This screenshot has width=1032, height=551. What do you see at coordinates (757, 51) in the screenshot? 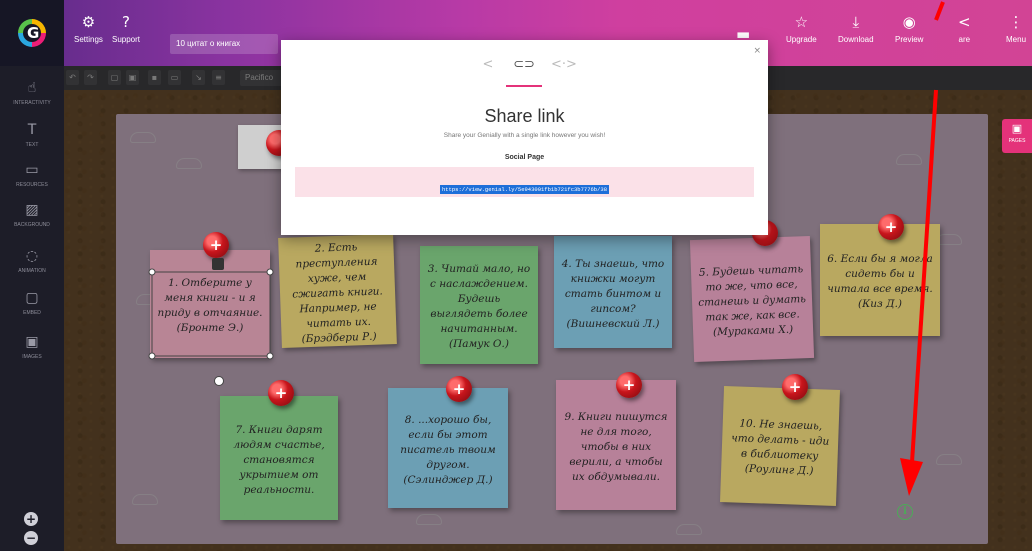
I see `close-icon: ×` at bounding box center [757, 51].